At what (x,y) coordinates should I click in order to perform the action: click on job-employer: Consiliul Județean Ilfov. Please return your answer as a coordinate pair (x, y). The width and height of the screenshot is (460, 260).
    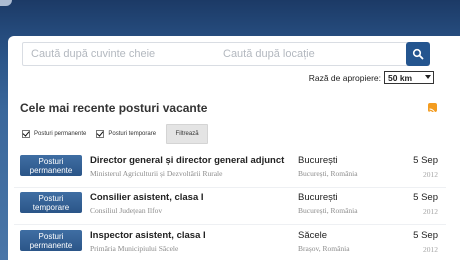
    Looking at the image, I should click on (126, 210).